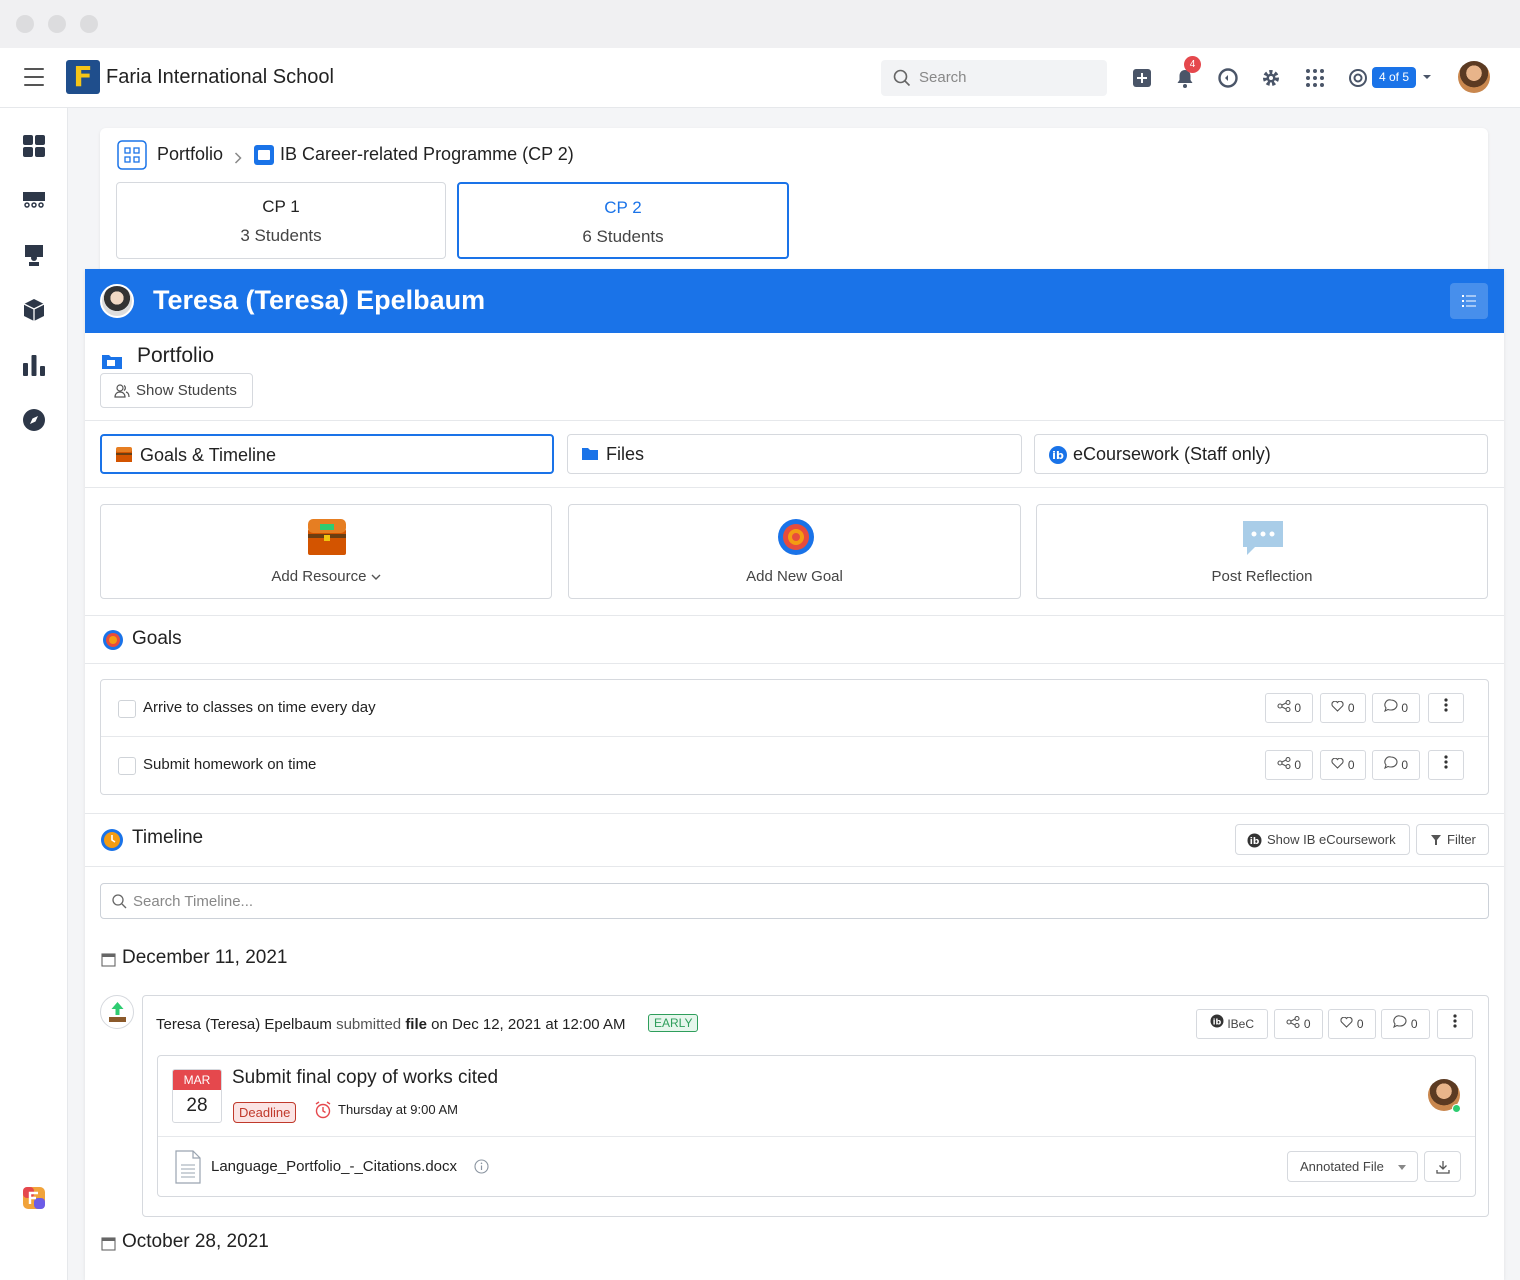 This screenshot has height=1280, width=1520. I want to click on document-icon, so click(188, 1167).